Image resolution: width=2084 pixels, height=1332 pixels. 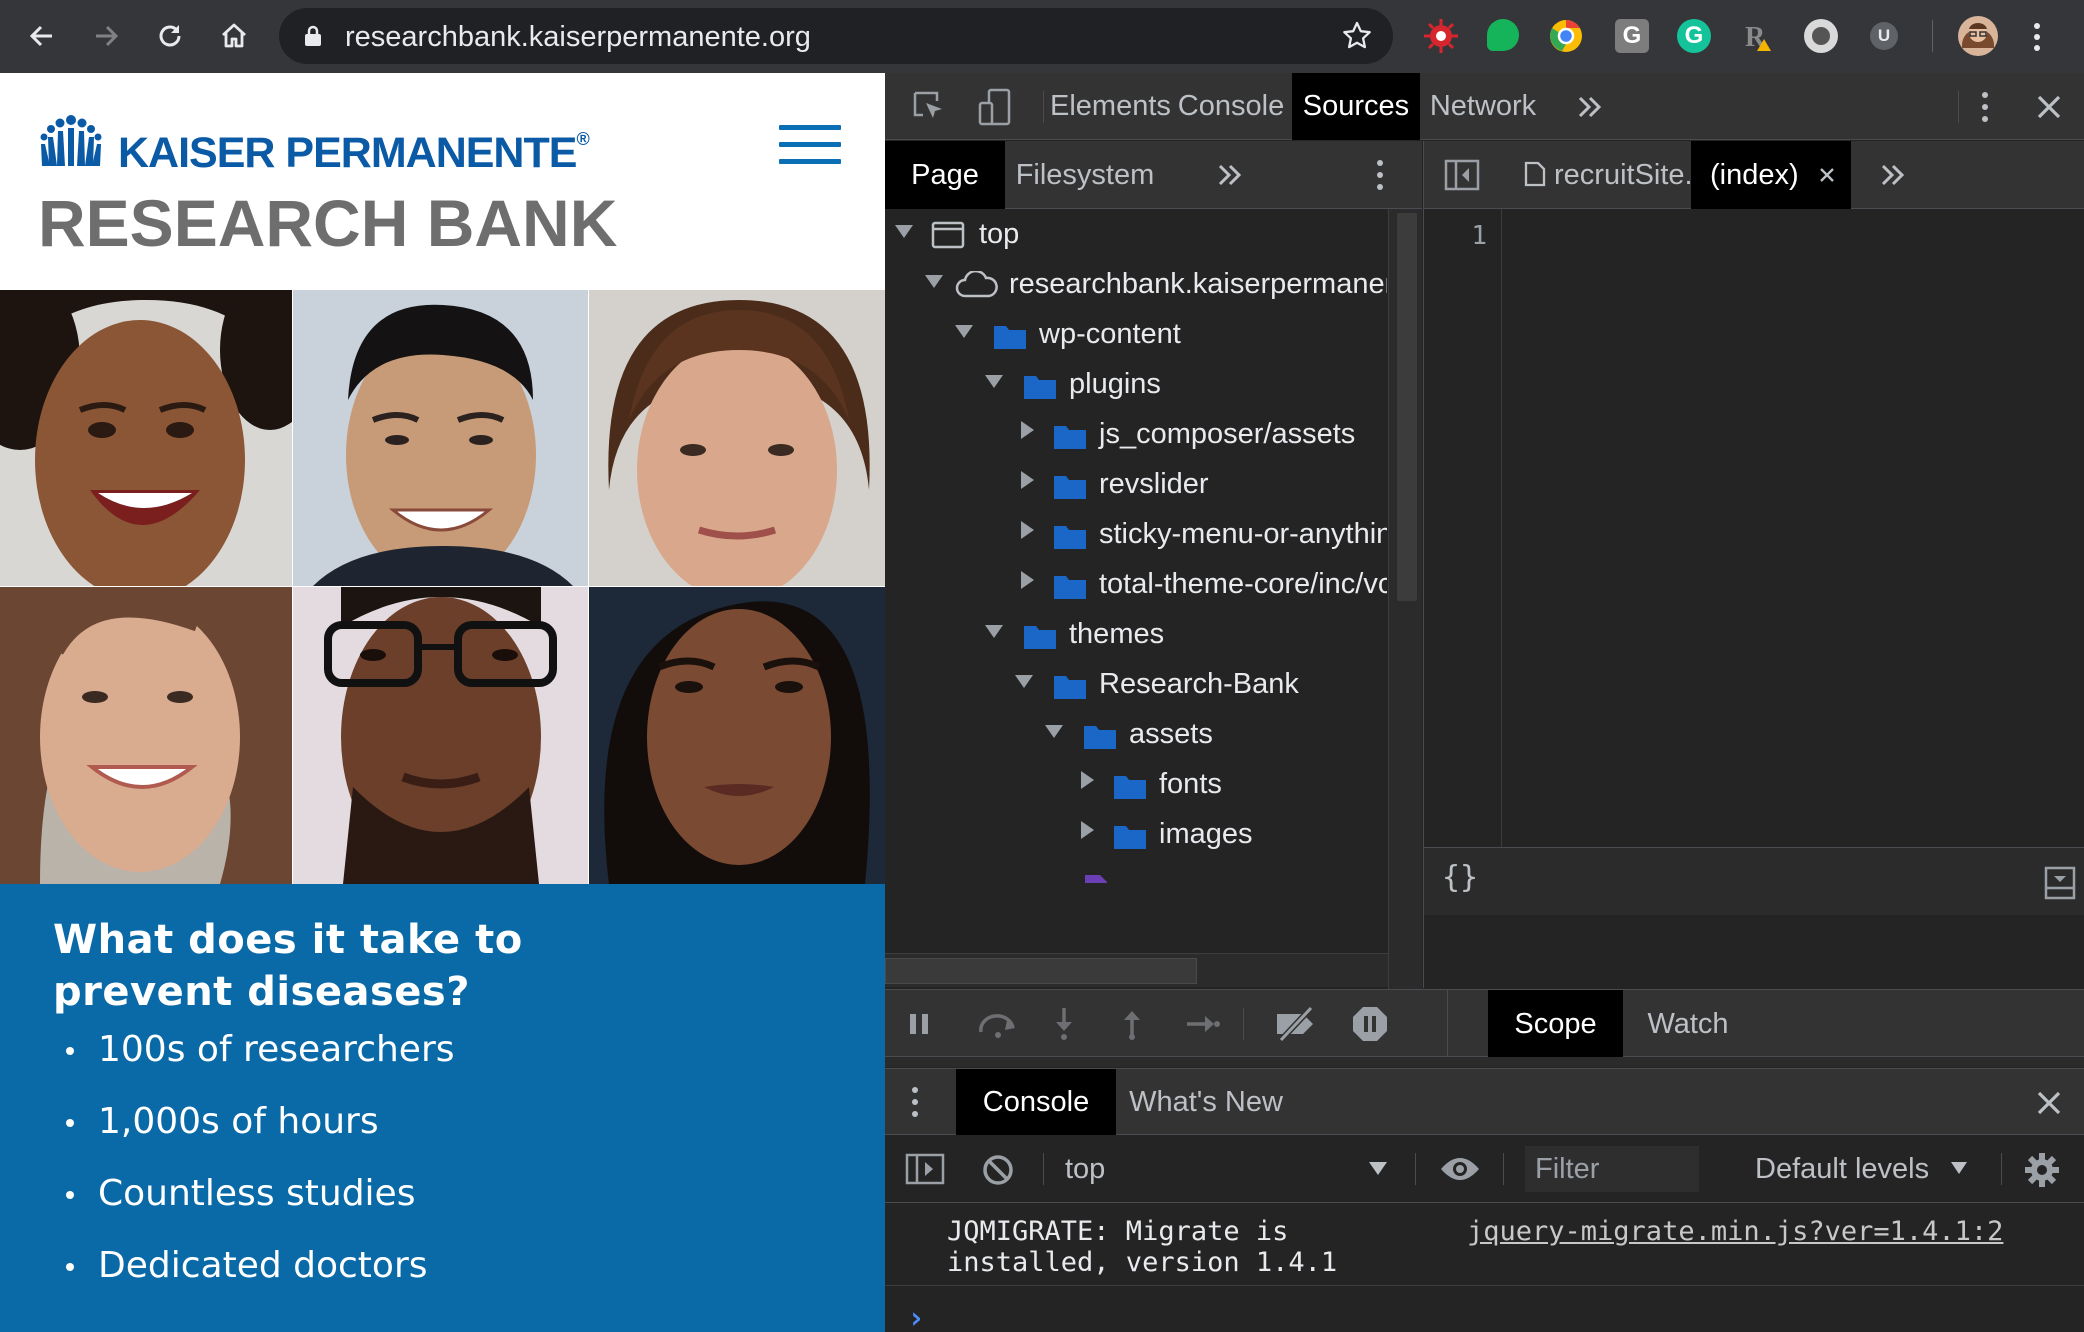 What do you see at coordinates (1688, 1024) in the screenshot?
I see `tab-watch: Watch` at bounding box center [1688, 1024].